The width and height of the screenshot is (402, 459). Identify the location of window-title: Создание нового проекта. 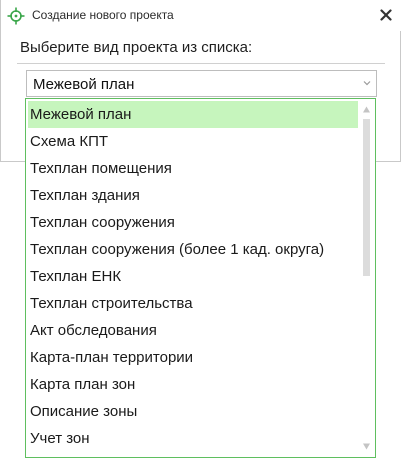
(103, 15).